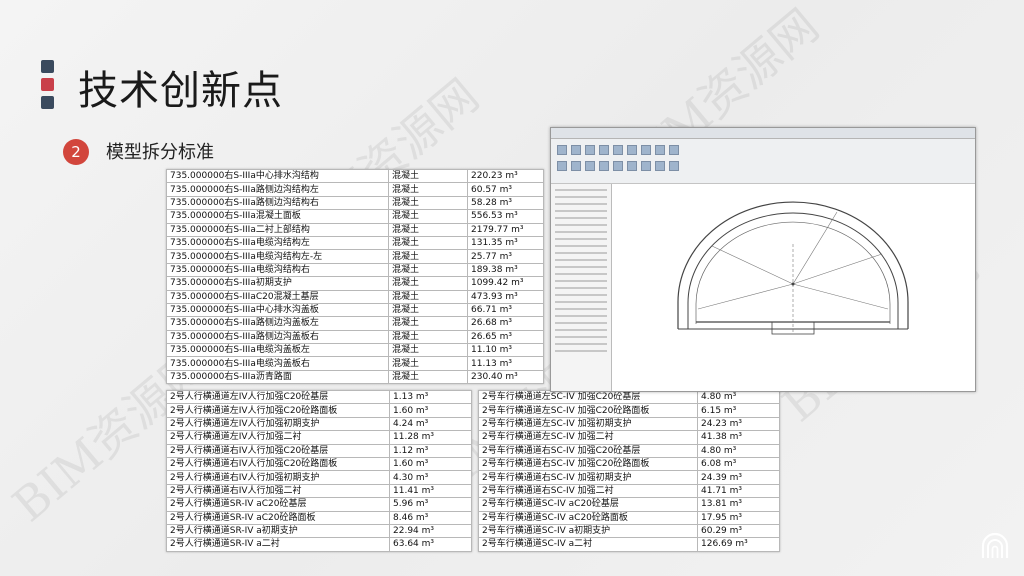 The image size is (1024, 576). Describe the element at coordinates (588, 450) in the screenshot. I see `table-cell: 2号车行横通道右SC-IV 加强C20砼基层` at that location.